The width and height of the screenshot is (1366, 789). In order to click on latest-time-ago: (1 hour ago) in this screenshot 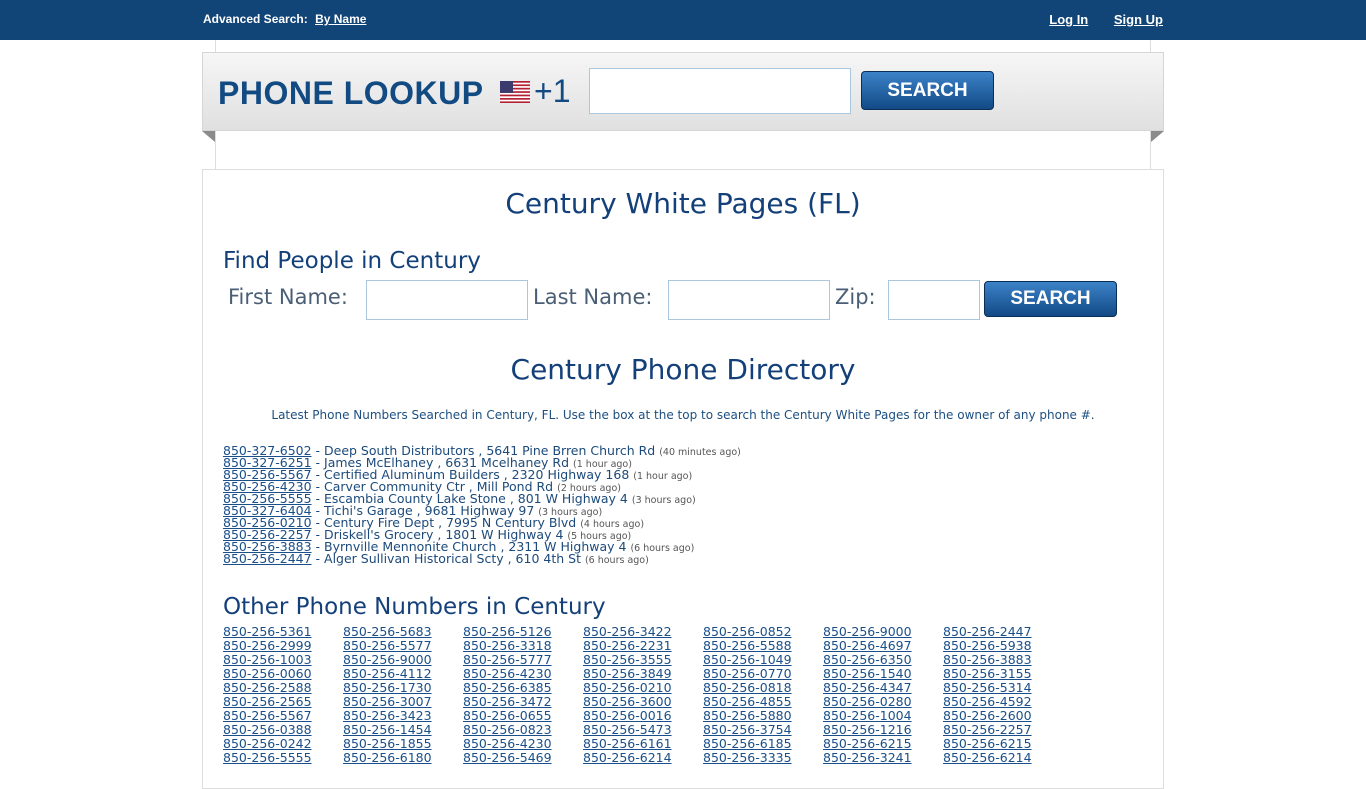, I will do `click(663, 476)`.